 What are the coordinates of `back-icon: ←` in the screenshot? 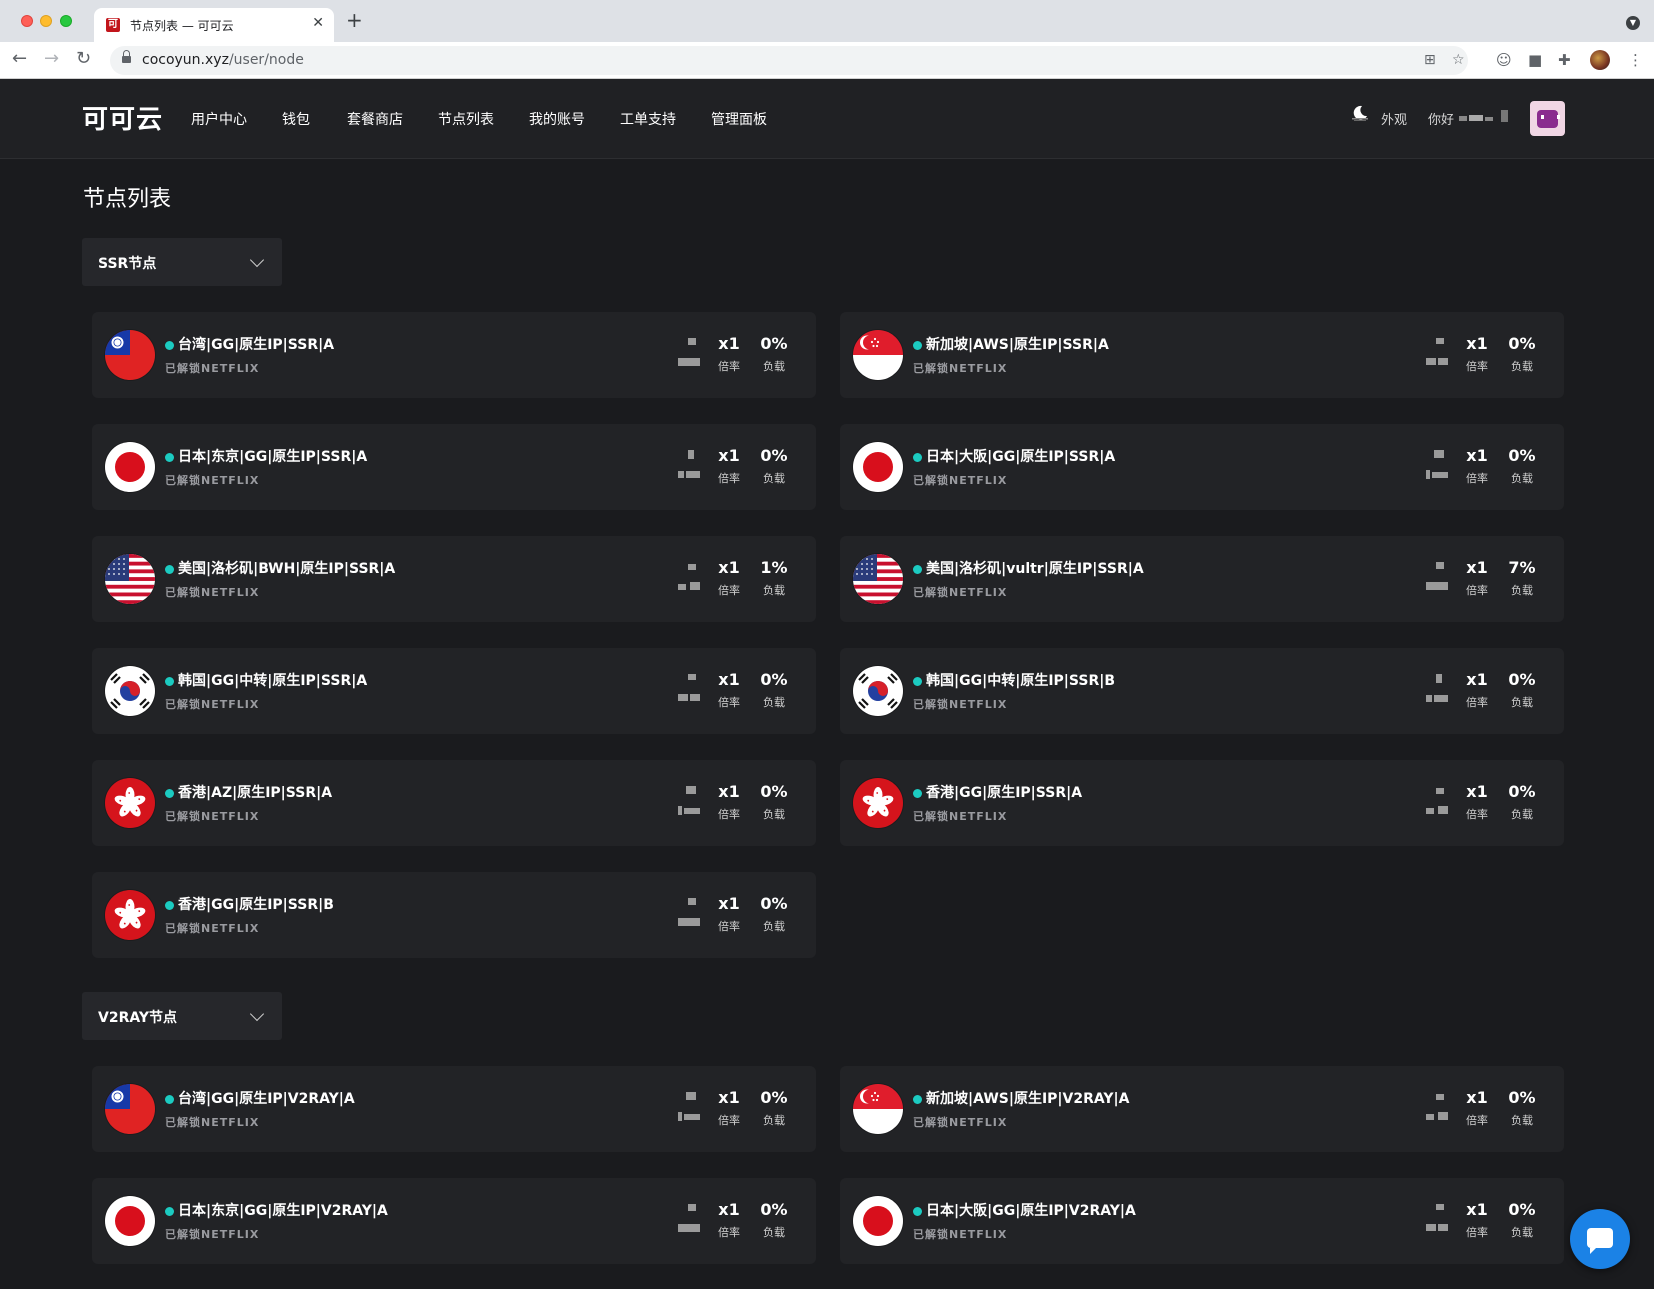 It's located at (19, 59).